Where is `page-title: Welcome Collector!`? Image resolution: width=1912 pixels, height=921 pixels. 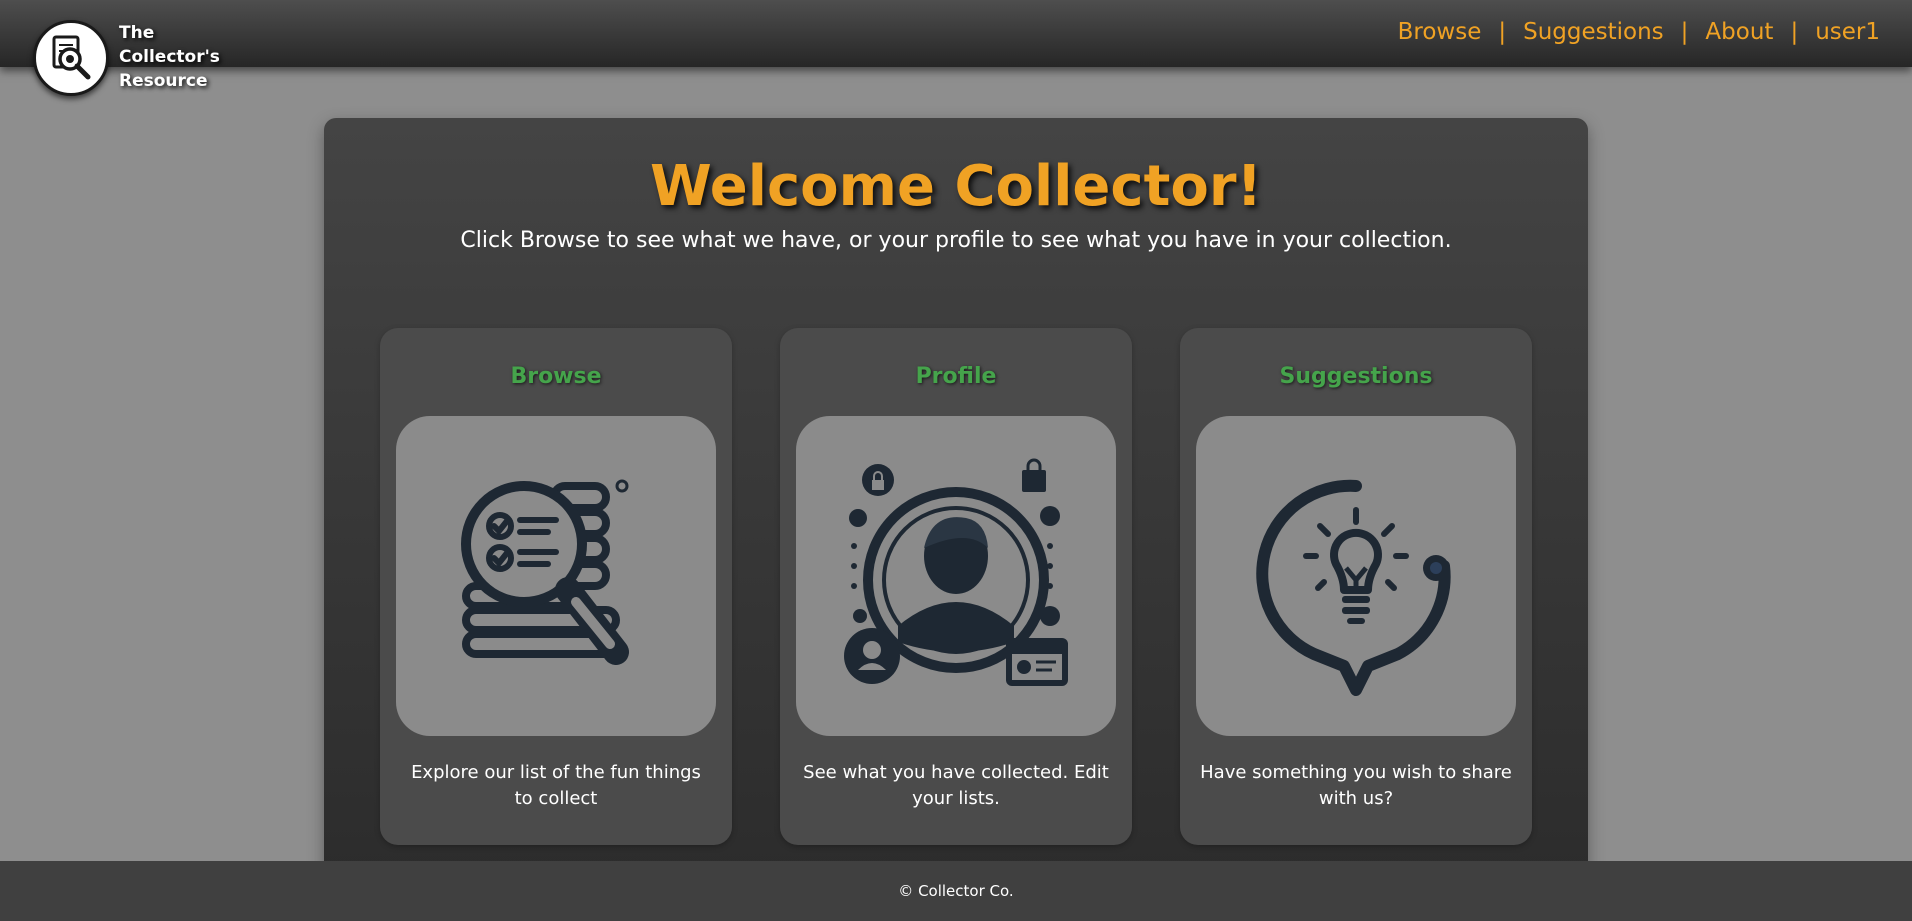 page-title: Welcome Collector! is located at coordinates (956, 186).